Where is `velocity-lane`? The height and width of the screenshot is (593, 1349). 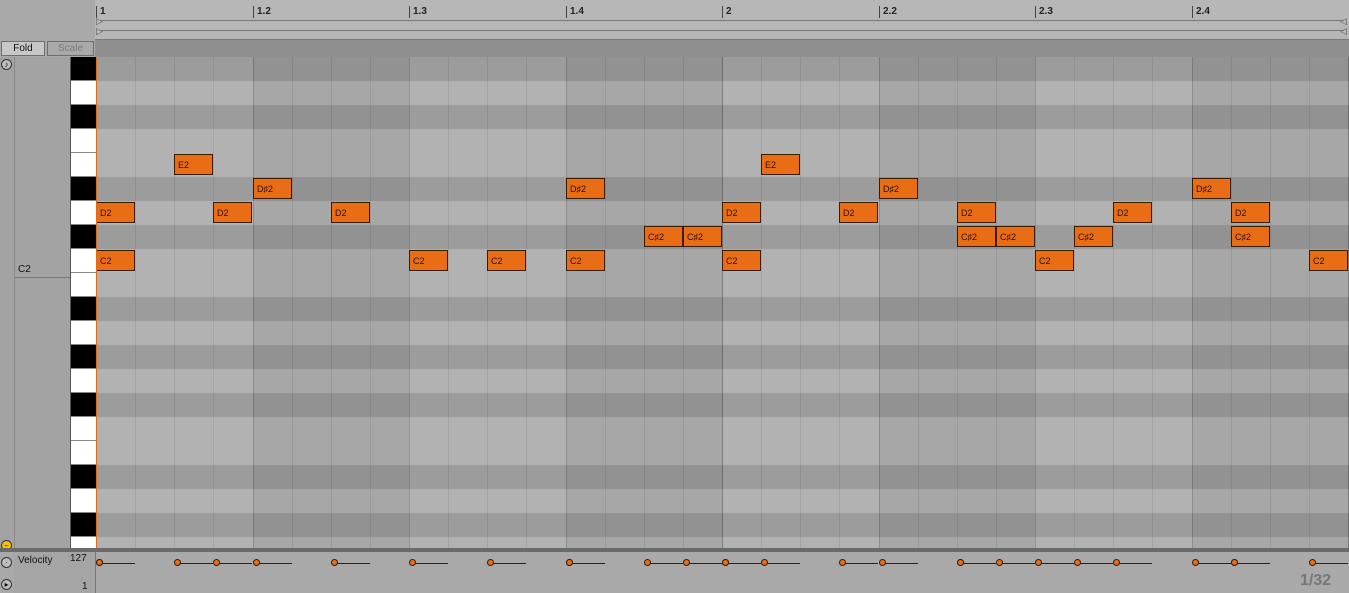 velocity-lane is located at coordinates (722, 572).